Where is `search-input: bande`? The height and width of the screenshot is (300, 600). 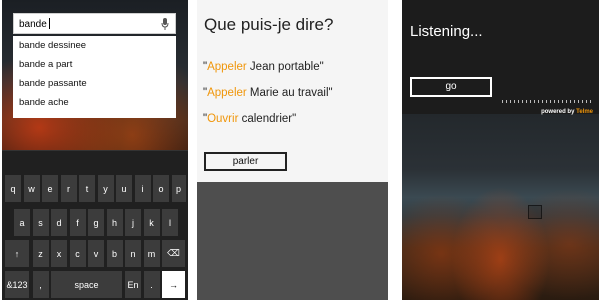 search-input: bande is located at coordinates (94, 23).